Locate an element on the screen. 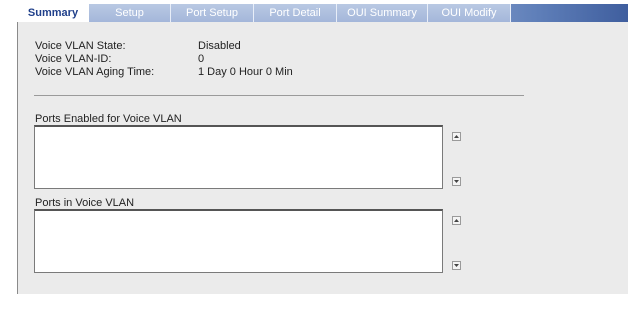 Image resolution: width=628 pixels, height=313 pixels. tab-port-setup: Port Setup is located at coordinates (212, 13).